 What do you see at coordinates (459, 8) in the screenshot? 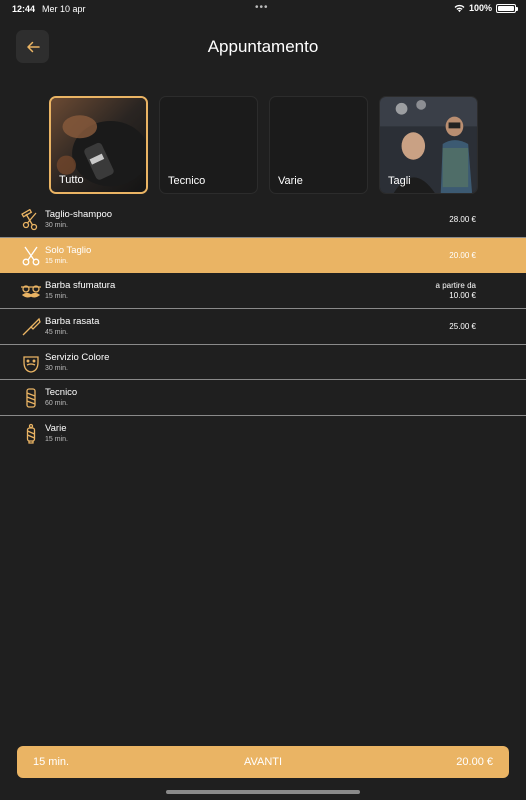
I see `wifi-icon` at bounding box center [459, 8].